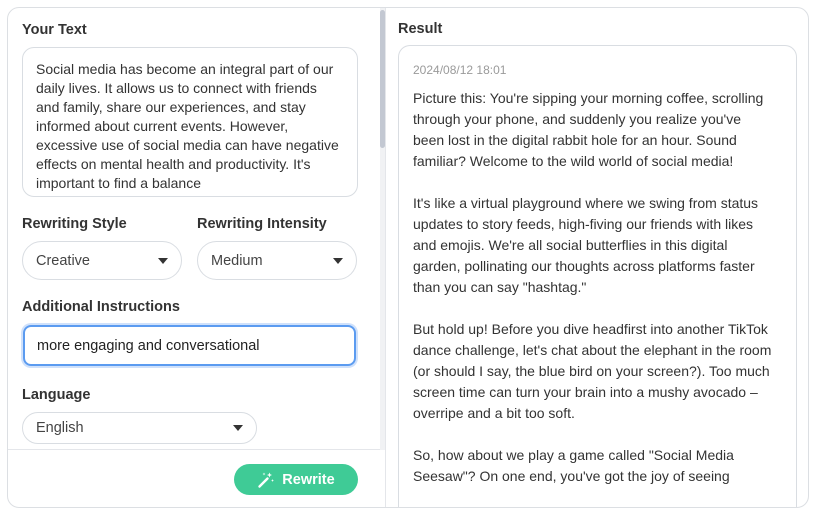 This screenshot has height=520, width=820. What do you see at coordinates (54, 30) in the screenshot?
I see `your-text-label: Your Text` at bounding box center [54, 30].